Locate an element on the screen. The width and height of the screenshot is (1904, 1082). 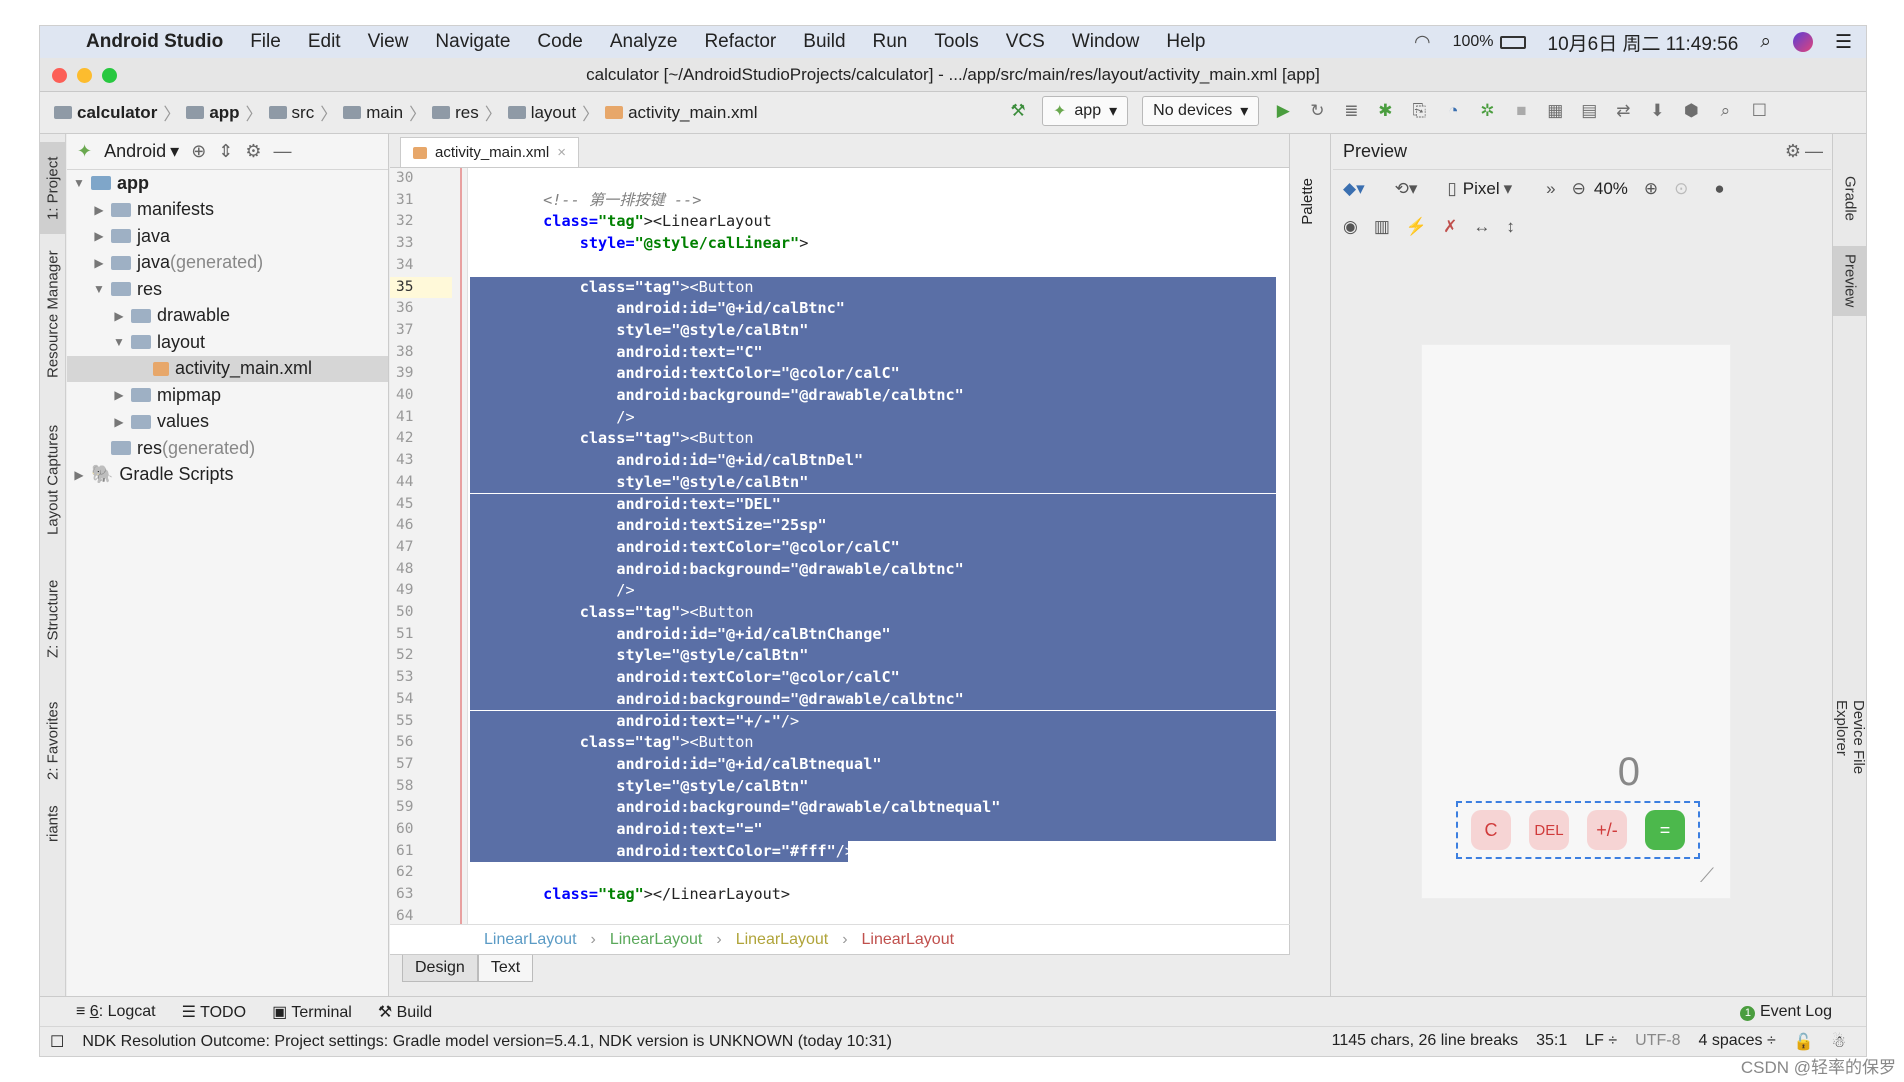
calc-button-equal: = is located at coordinates (1665, 830).